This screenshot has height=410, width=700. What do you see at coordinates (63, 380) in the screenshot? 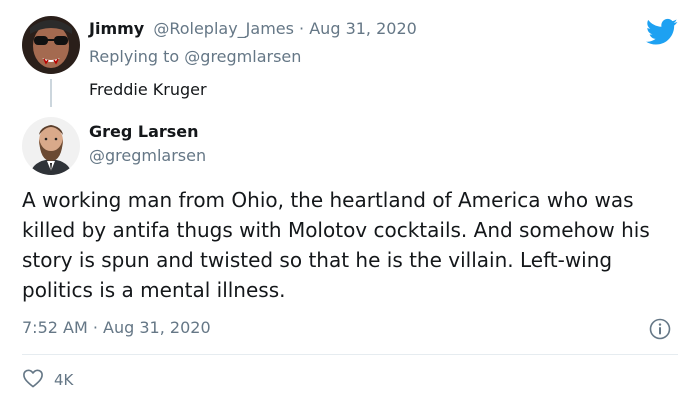
I see `like-count: 4K` at bounding box center [63, 380].